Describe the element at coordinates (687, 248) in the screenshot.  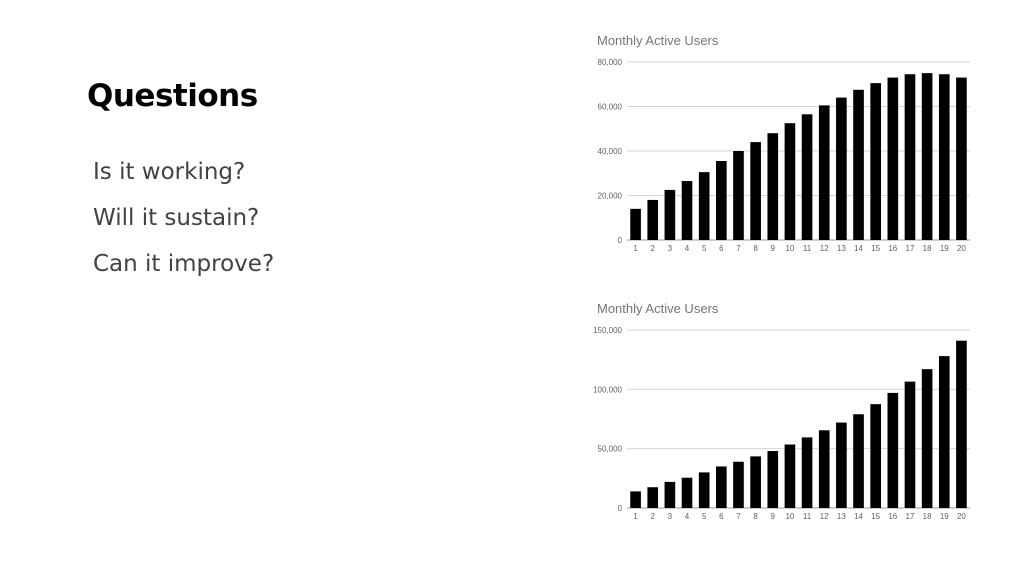
I see `x-tick-label: 4` at that location.